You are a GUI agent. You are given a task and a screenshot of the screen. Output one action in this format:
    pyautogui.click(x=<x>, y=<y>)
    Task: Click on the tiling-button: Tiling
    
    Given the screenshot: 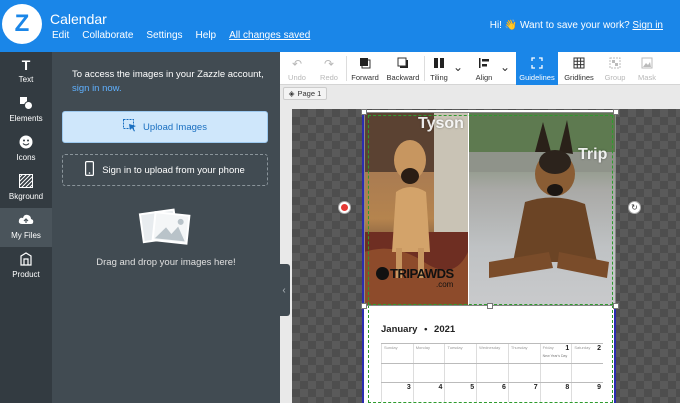 What is the action you would take?
    pyautogui.click(x=439, y=68)
    